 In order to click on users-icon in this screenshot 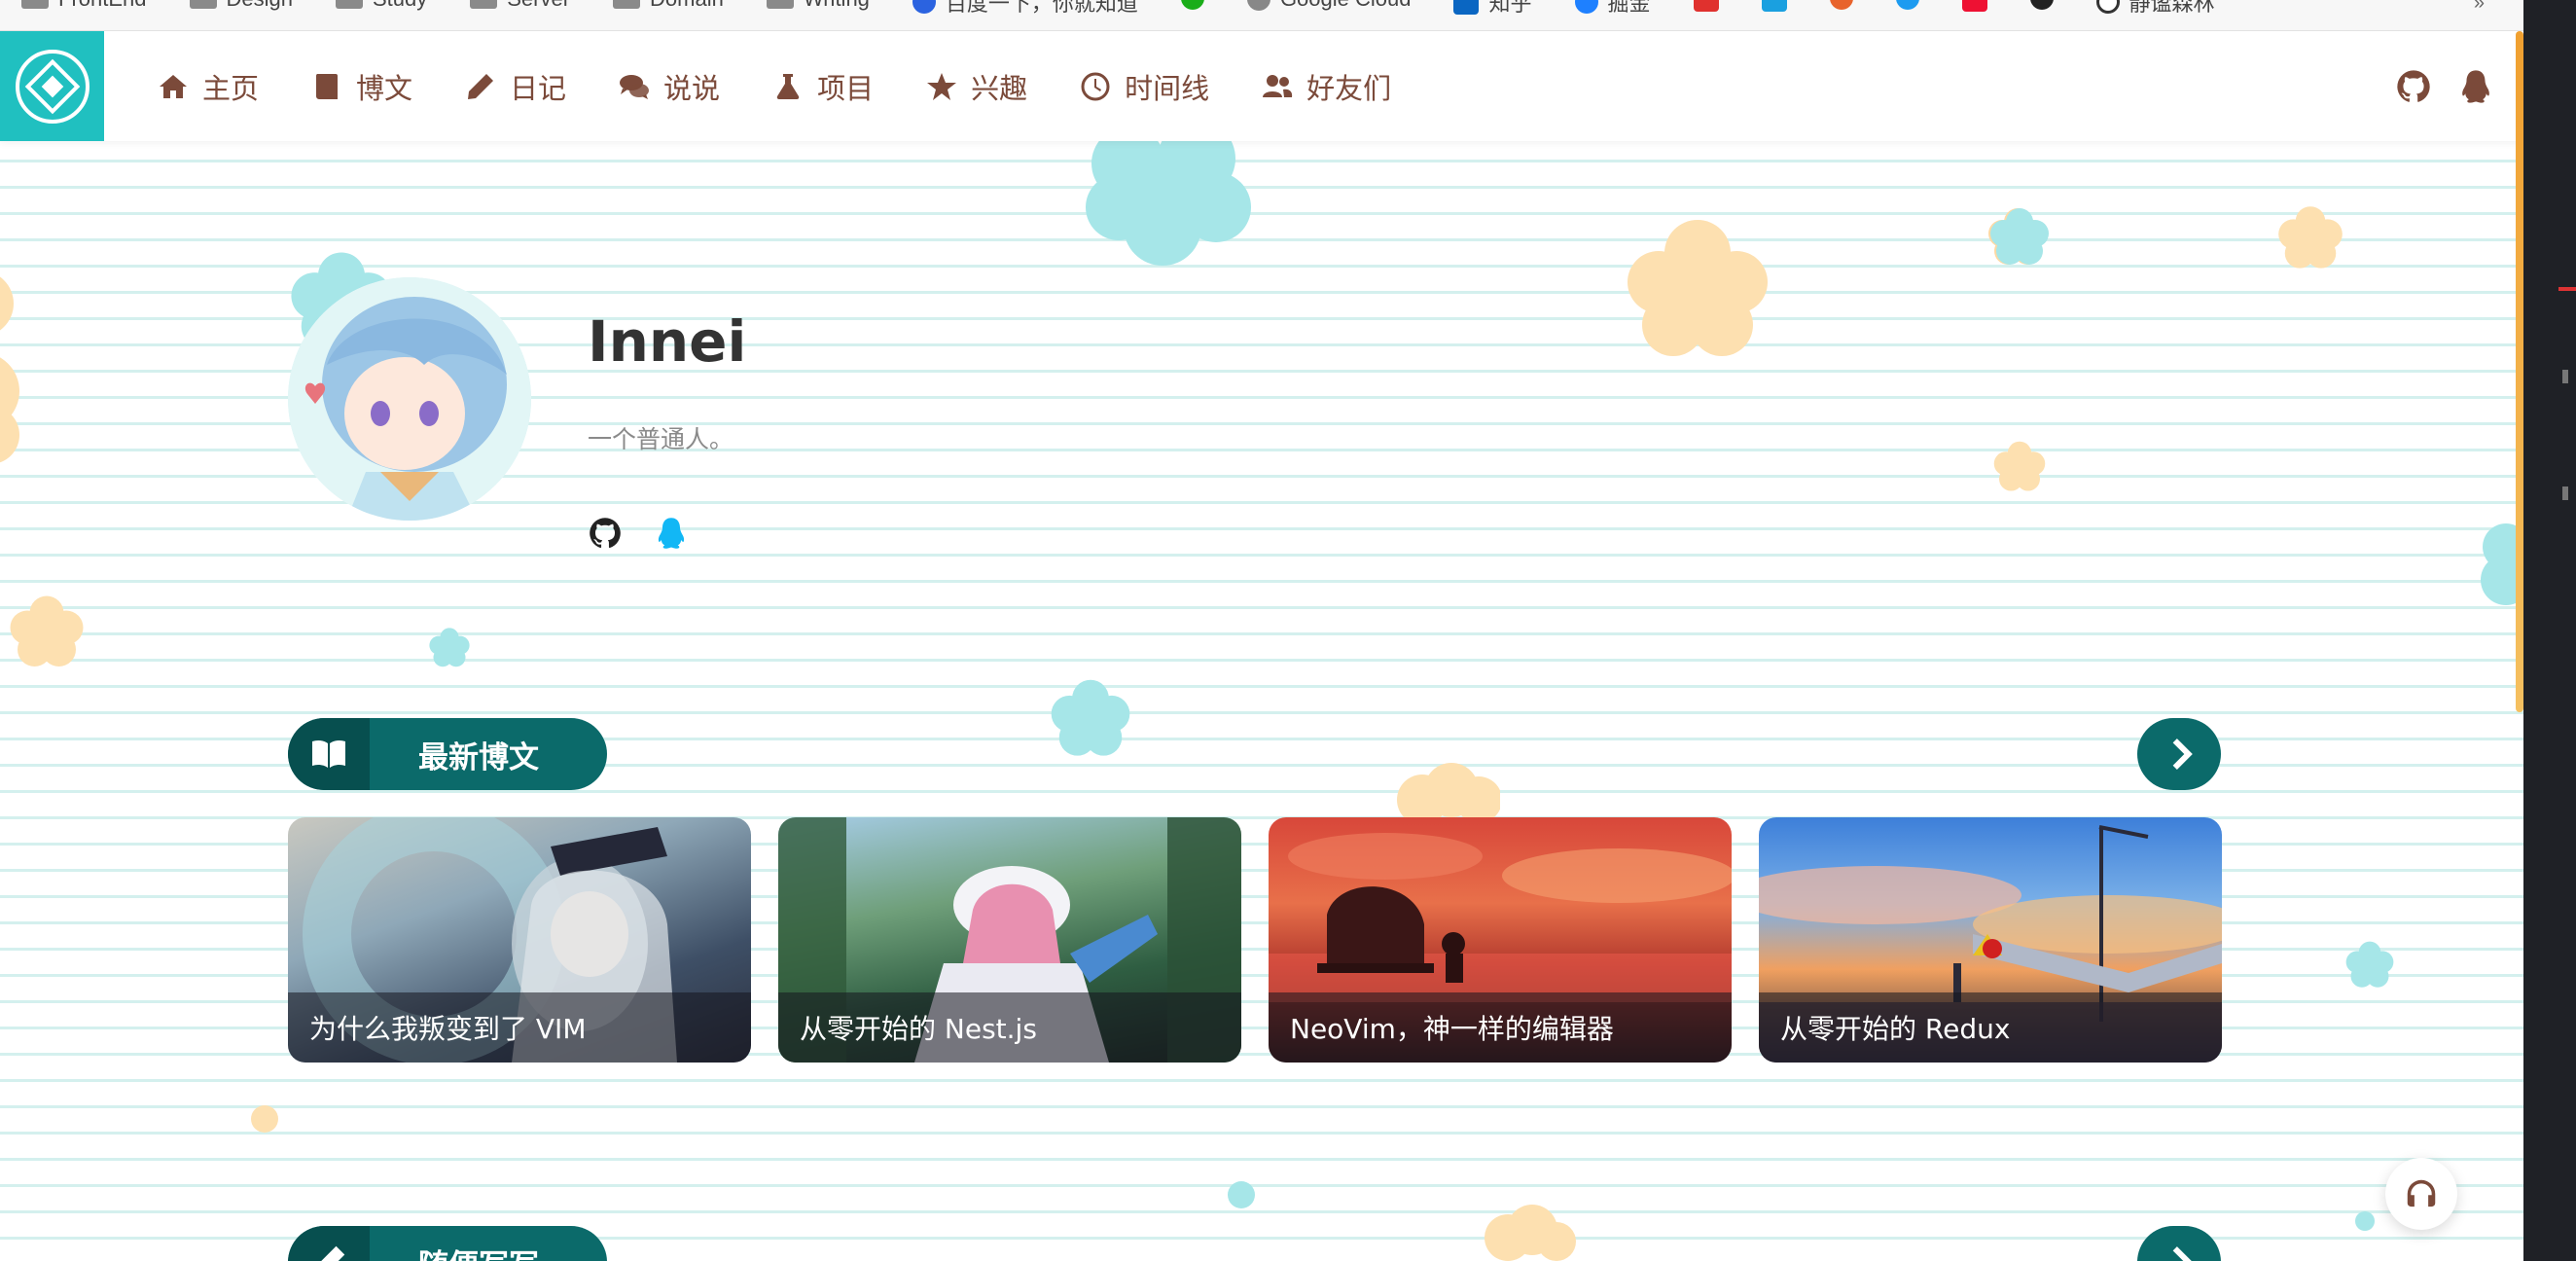, I will do `click(1278, 85)`.